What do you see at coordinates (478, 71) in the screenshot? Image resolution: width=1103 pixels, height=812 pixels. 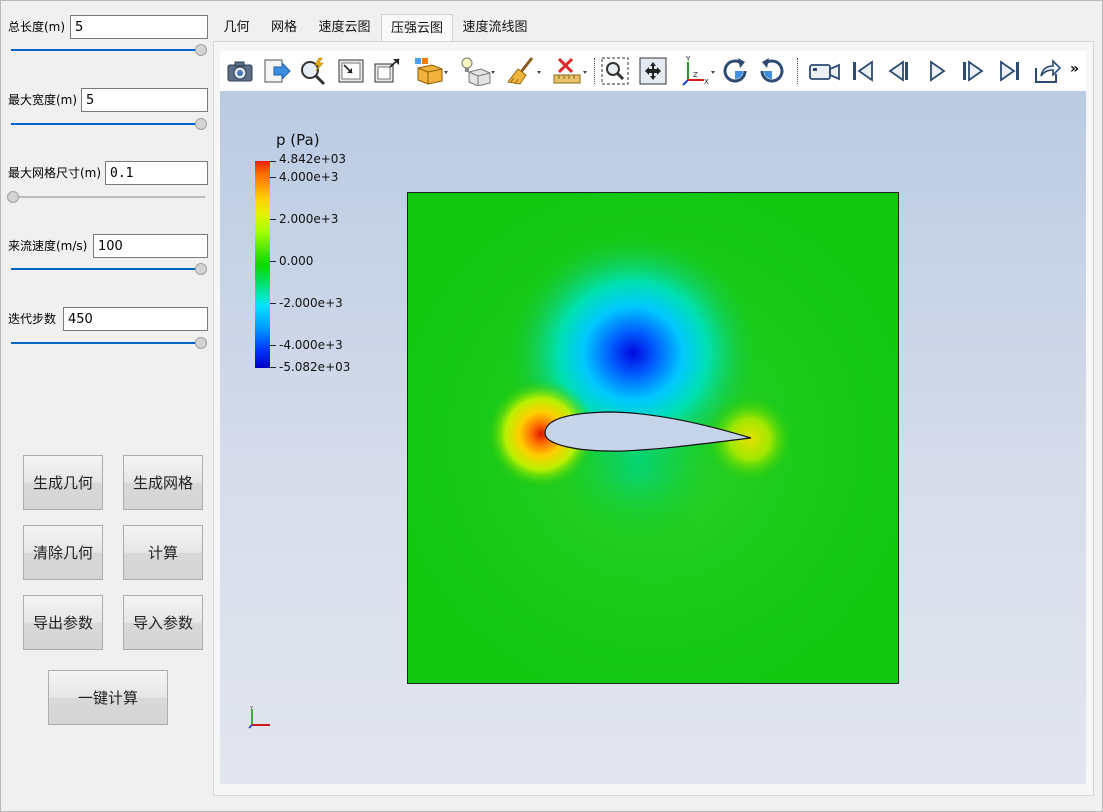 I see `light-cube-icon` at bounding box center [478, 71].